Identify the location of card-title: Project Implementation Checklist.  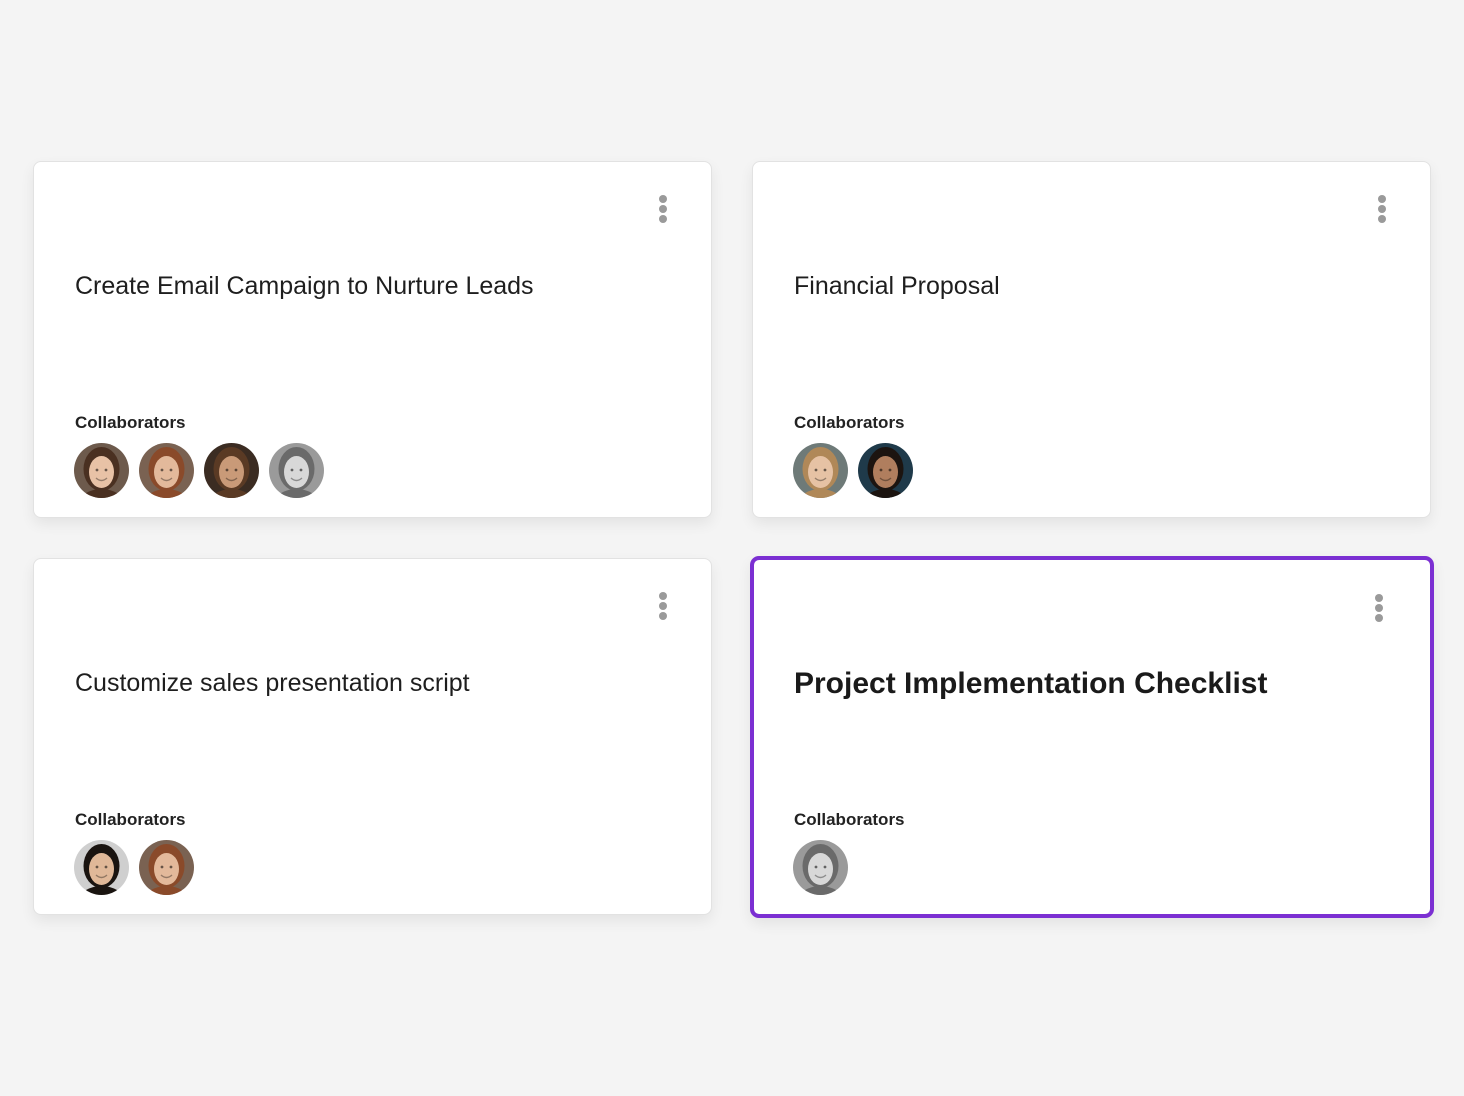
(1030, 684).